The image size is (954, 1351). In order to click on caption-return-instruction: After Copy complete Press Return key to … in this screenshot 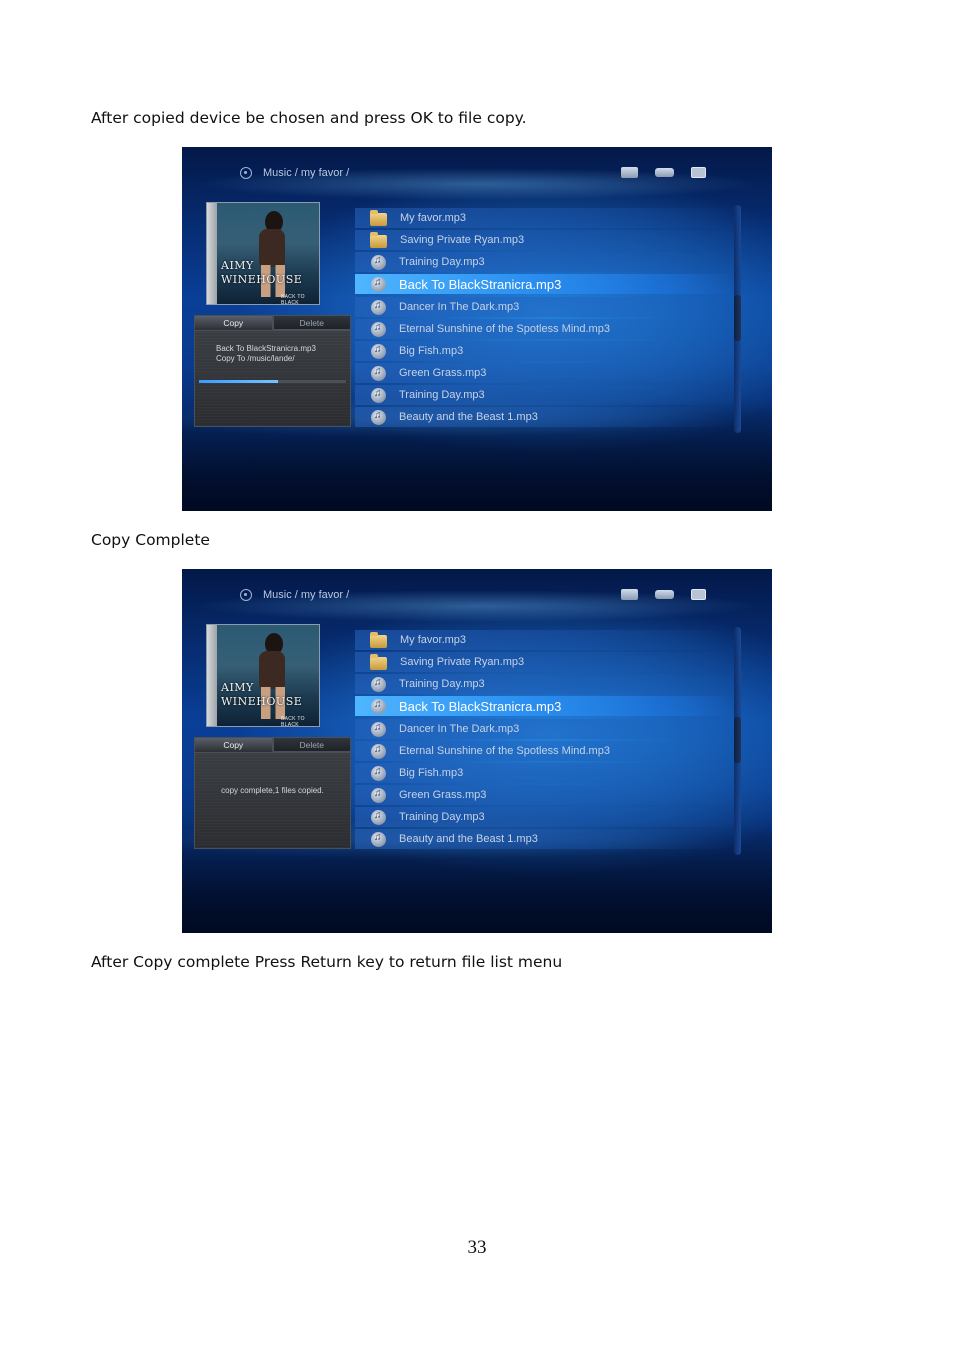, I will do `click(327, 962)`.